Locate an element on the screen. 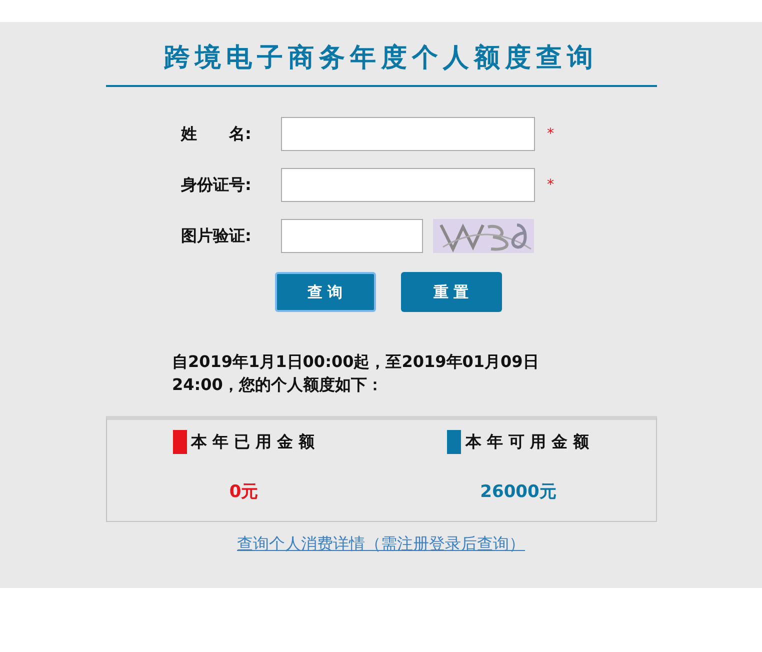  query-button: 查 询 is located at coordinates (325, 292).